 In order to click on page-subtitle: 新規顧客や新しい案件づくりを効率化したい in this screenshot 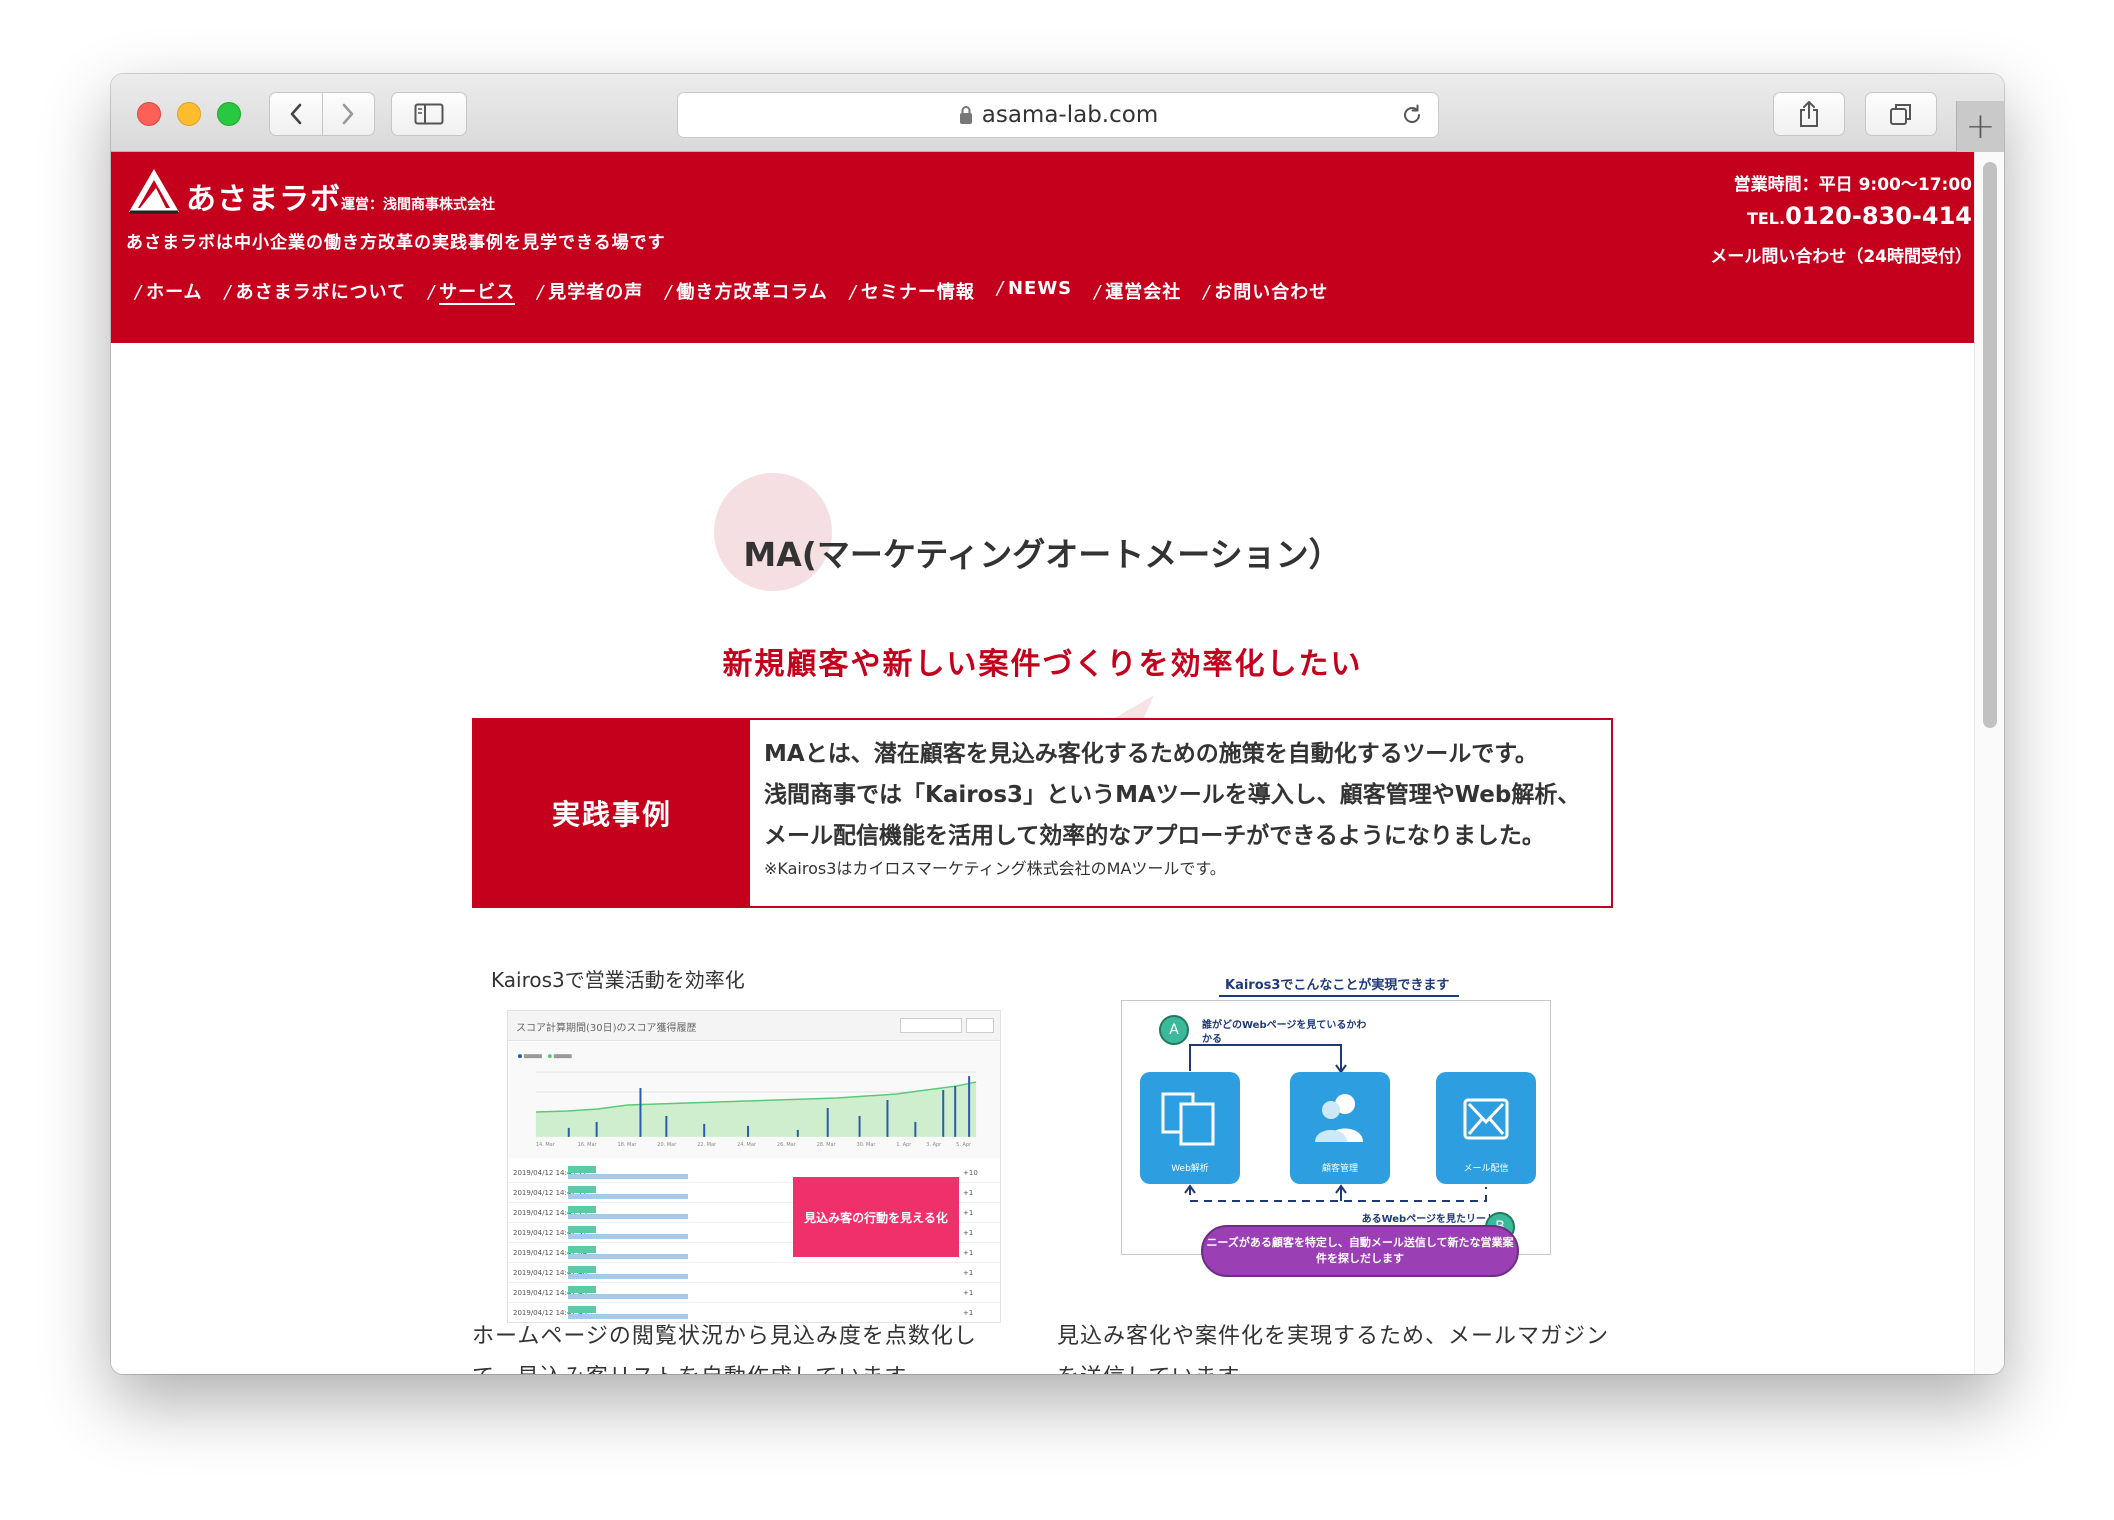, I will do `click(1042, 664)`.